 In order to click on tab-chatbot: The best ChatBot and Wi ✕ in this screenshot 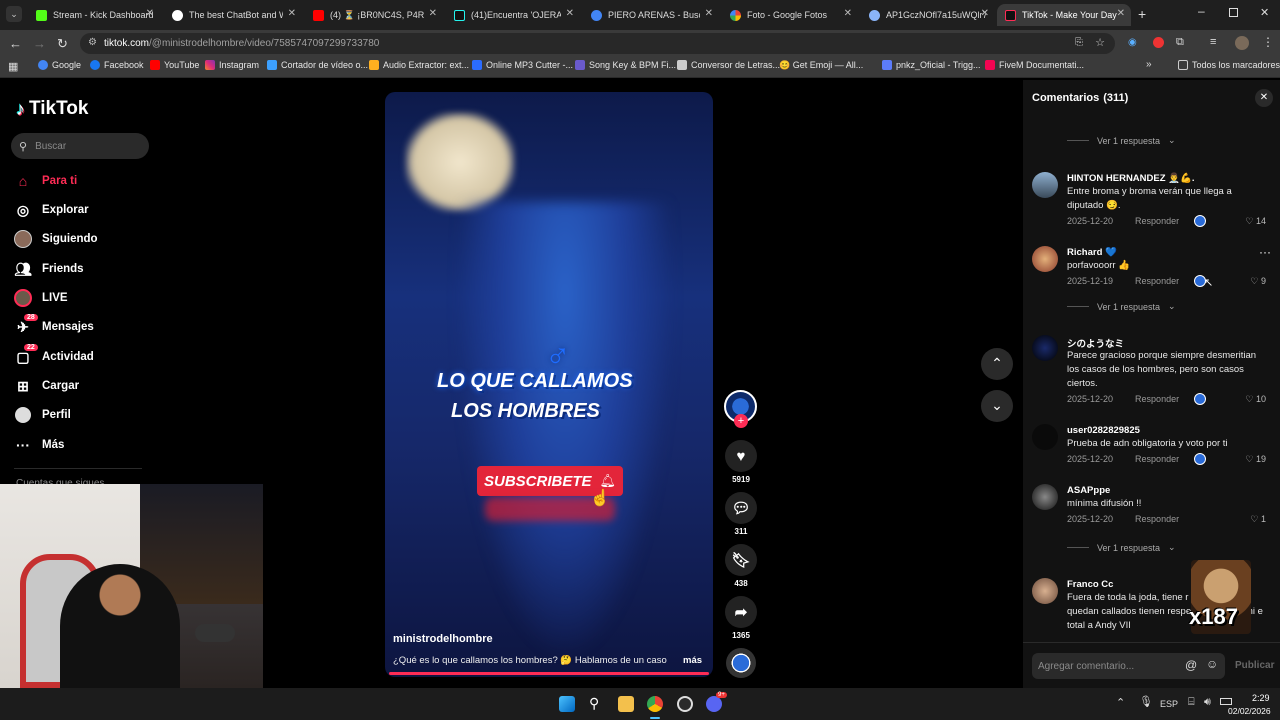, I will do `click(233, 15)`.